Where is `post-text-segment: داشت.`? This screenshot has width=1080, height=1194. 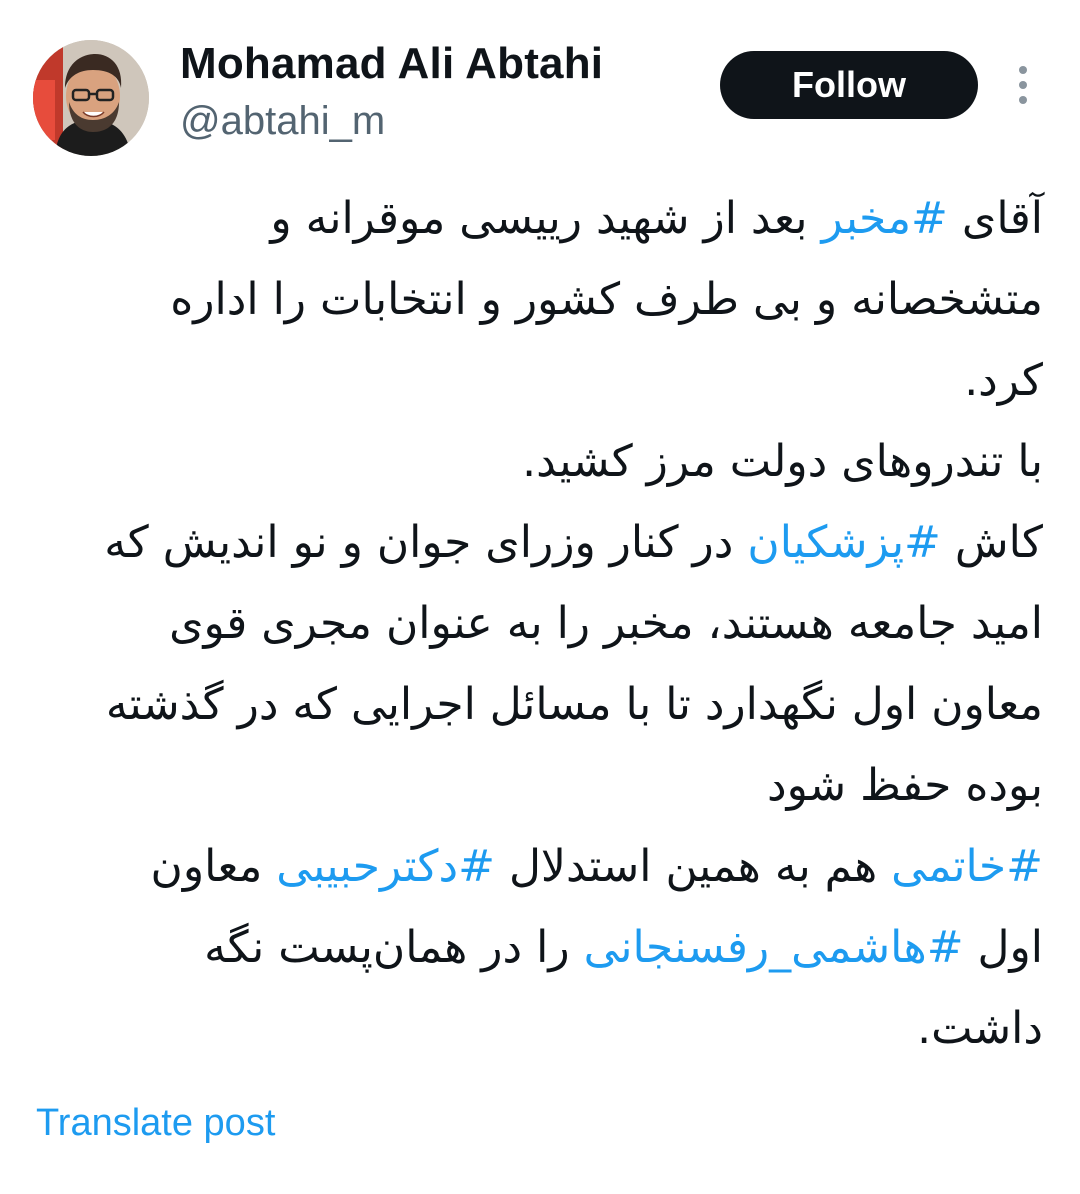 post-text-segment: داشت. is located at coordinates (980, 1028).